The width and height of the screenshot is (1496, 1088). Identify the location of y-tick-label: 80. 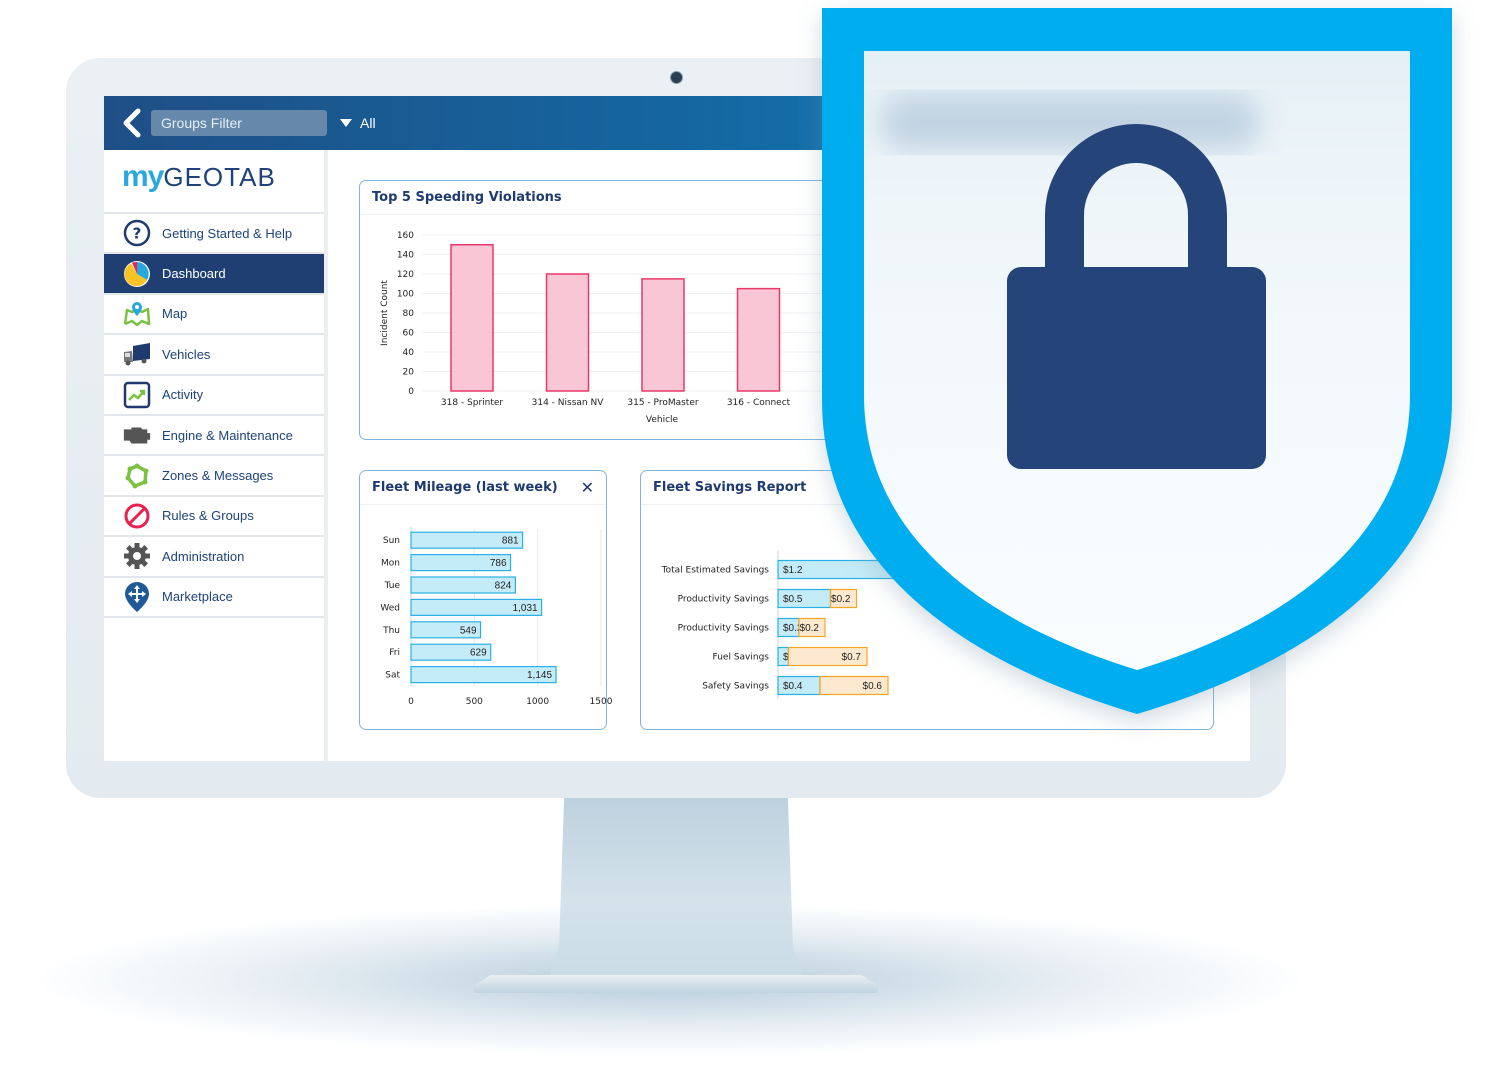
(409, 314).